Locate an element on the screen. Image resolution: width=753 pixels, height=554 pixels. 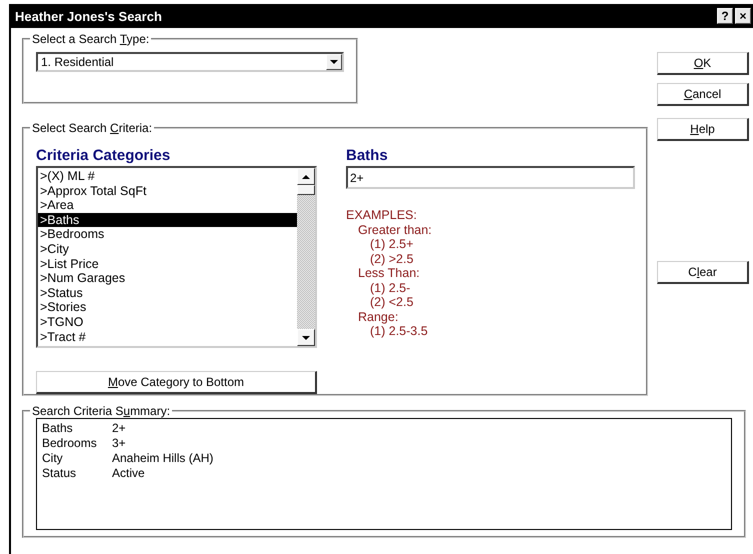
summary-value: 2+ is located at coordinates (119, 428).